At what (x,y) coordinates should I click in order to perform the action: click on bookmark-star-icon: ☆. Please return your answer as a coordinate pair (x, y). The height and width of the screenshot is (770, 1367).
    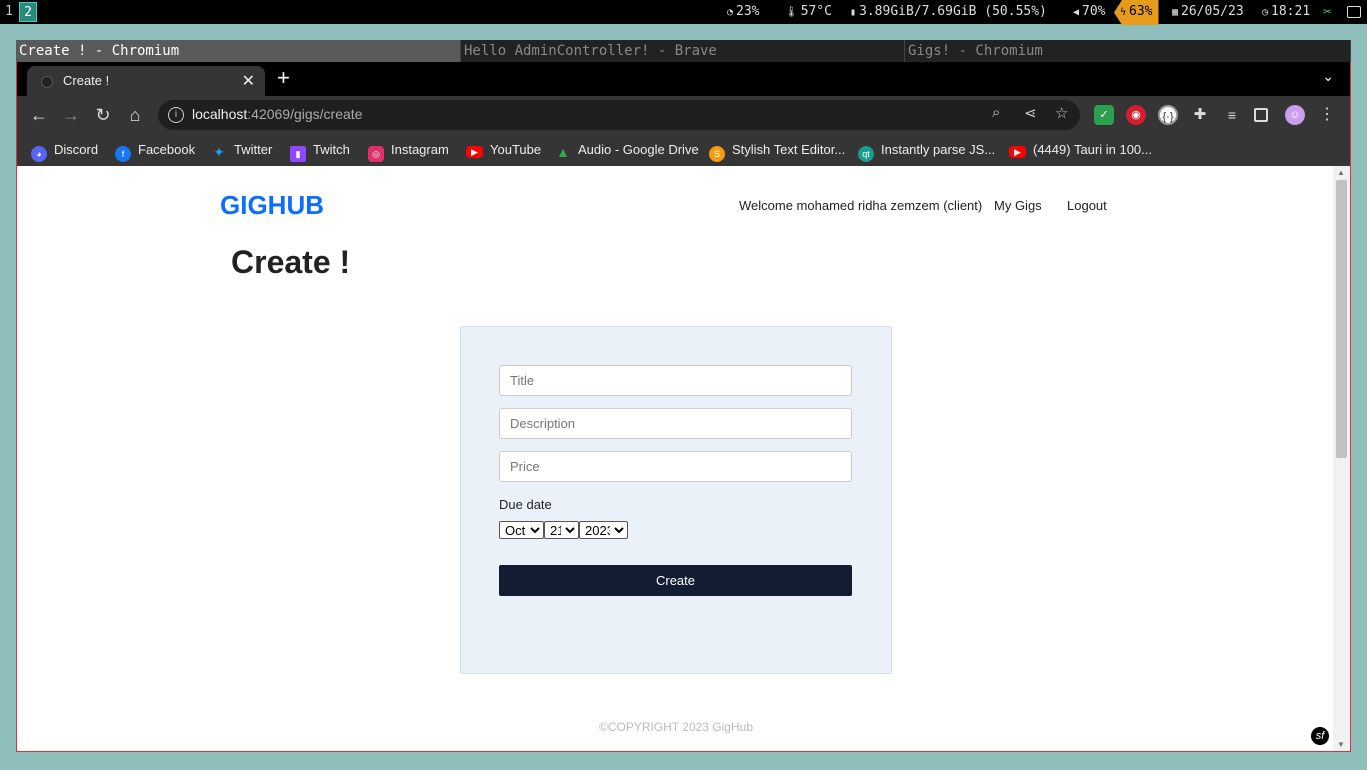
    Looking at the image, I should click on (1061, 113).